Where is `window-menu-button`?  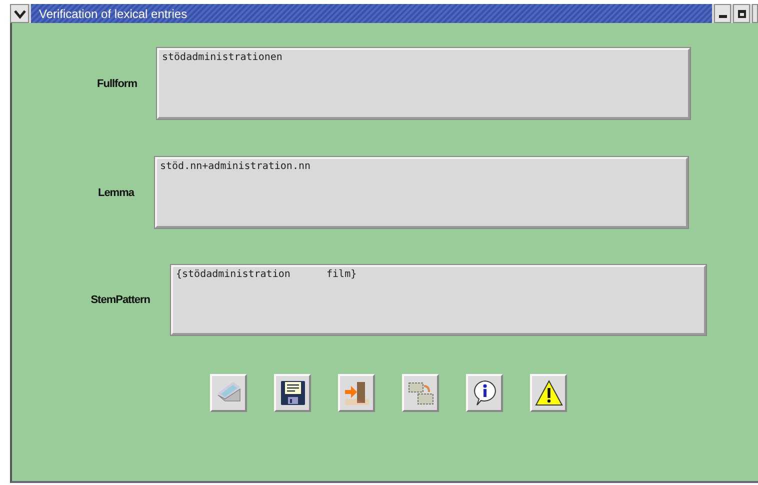
window-menu-button is located at coordinates (19, 13).